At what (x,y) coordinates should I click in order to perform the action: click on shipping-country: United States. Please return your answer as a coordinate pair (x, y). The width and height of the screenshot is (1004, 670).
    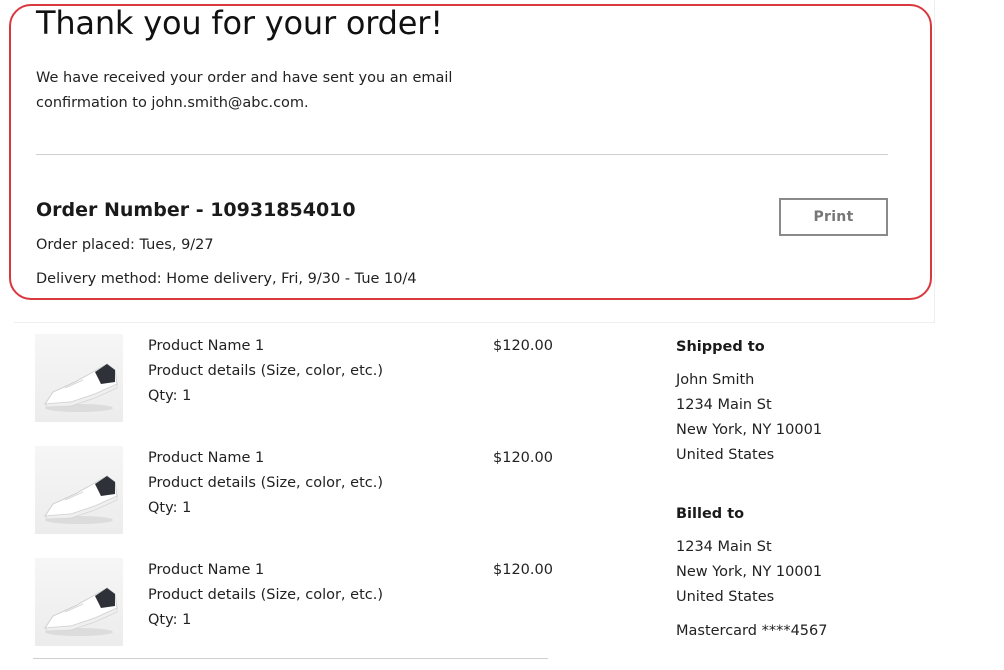
    Looking at the image, I should click on (725, 455).